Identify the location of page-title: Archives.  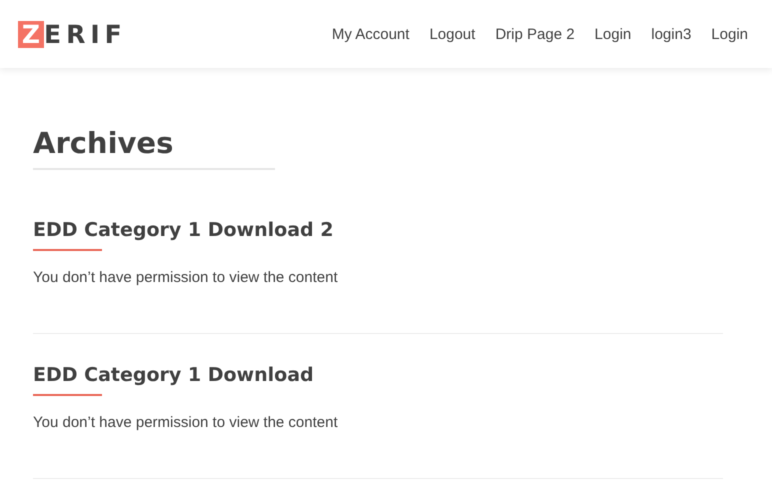
(103, 143).